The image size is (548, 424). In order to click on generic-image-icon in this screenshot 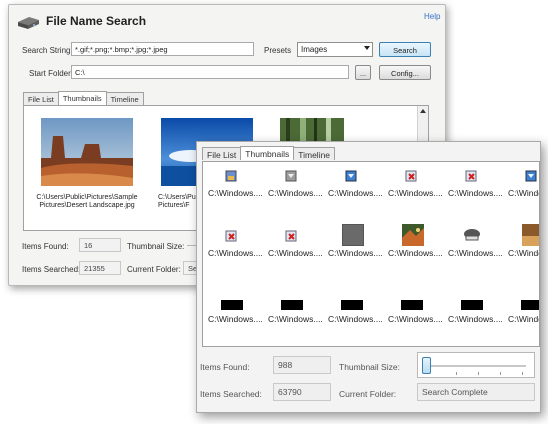, I will do `click(231, 176)`.